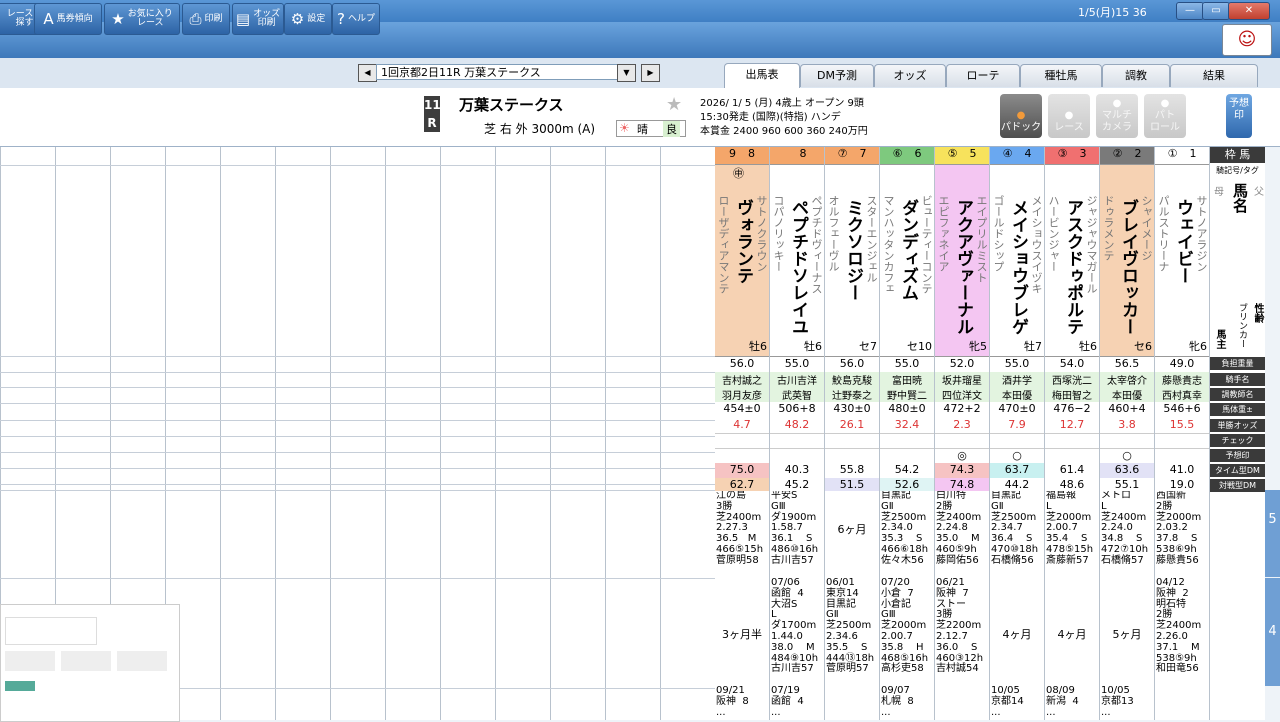  Describe the element at coordinates (798, 267) in the screenshot. I see `horse-name: ペプチドソレイユ` at that location.